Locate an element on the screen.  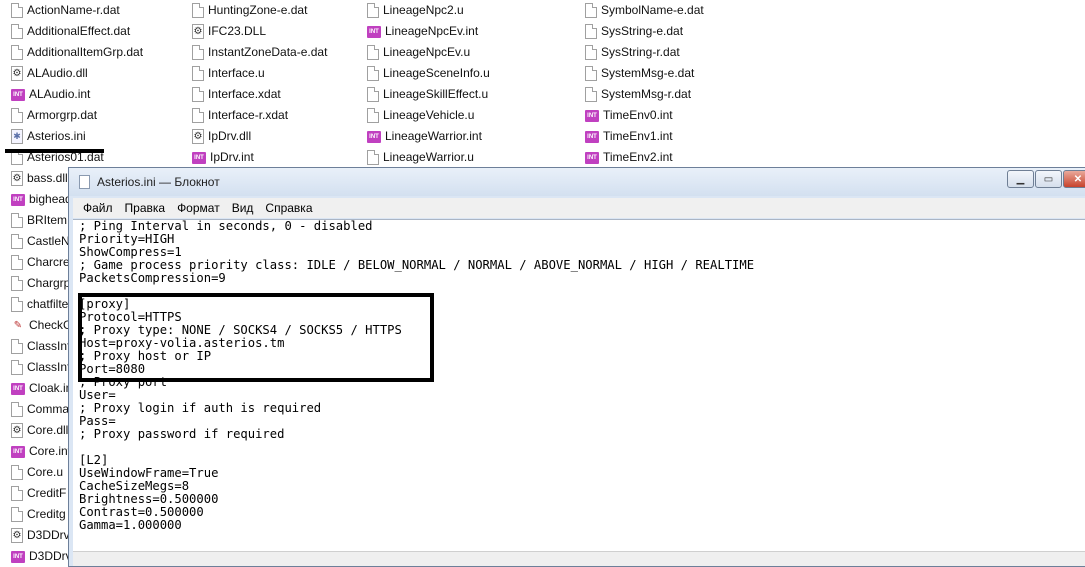
file-name: IpDrv.dll is located at coordinates (230, 136).